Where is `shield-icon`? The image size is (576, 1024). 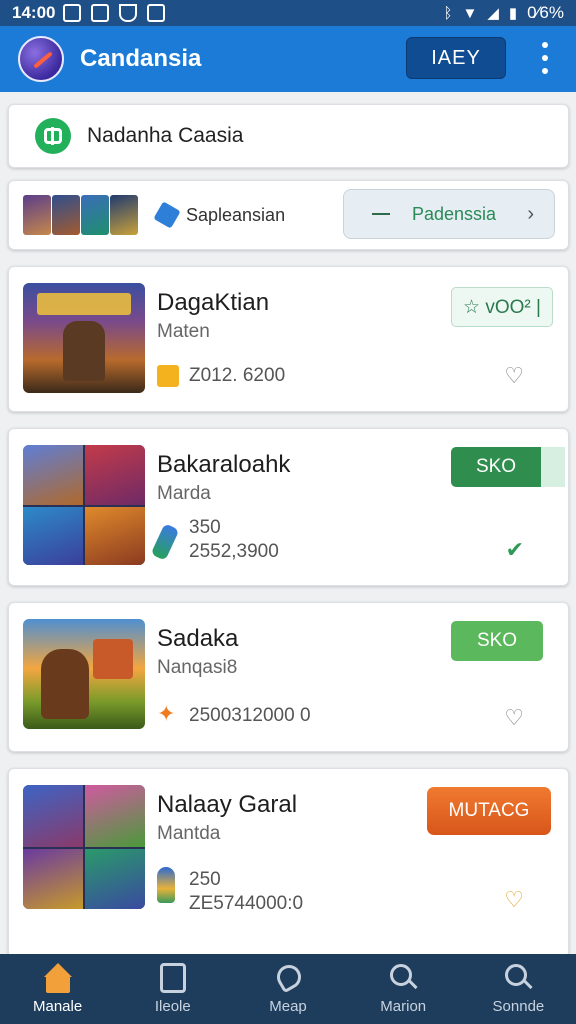 shield-icon is located at coordinates (128, 13).